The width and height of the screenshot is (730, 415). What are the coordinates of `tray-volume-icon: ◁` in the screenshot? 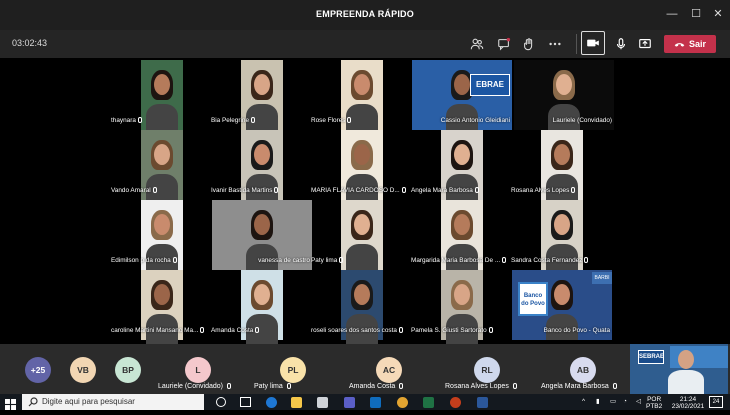 It's located at (638, 401).